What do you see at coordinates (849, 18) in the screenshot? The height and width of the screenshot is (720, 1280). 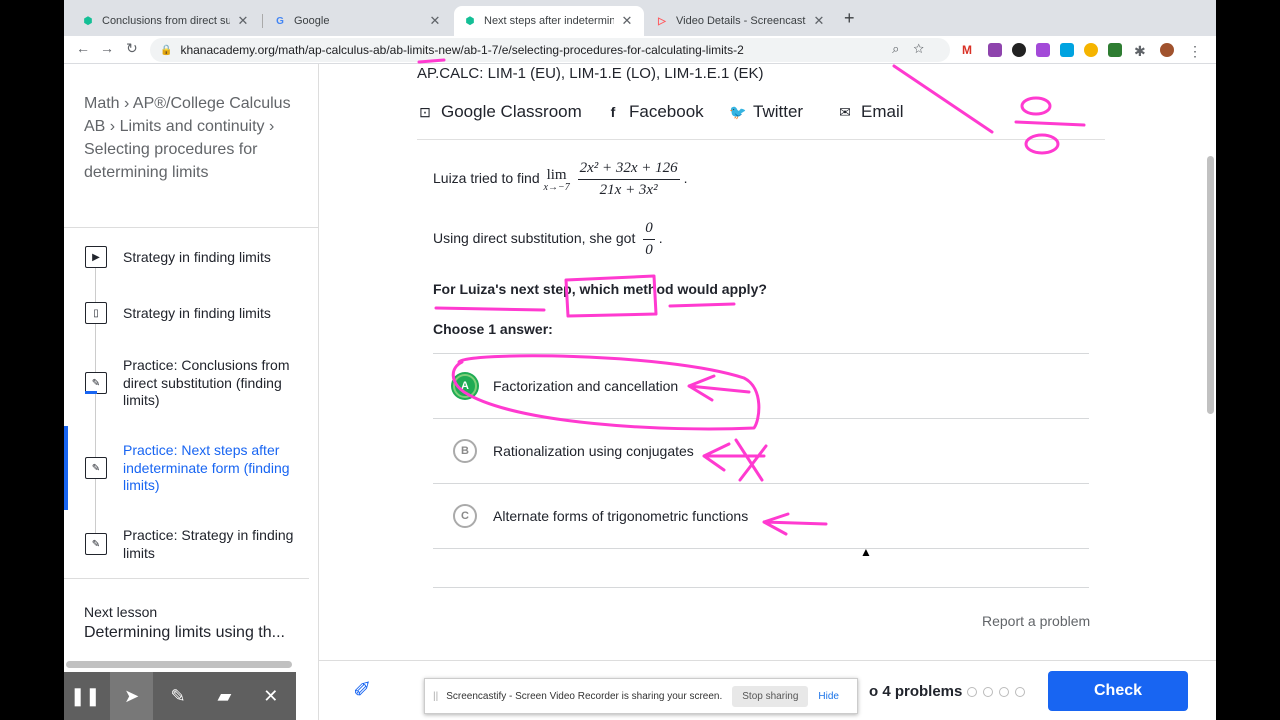 I see `new-tab-icon: +` at bounding box center [849, 18].